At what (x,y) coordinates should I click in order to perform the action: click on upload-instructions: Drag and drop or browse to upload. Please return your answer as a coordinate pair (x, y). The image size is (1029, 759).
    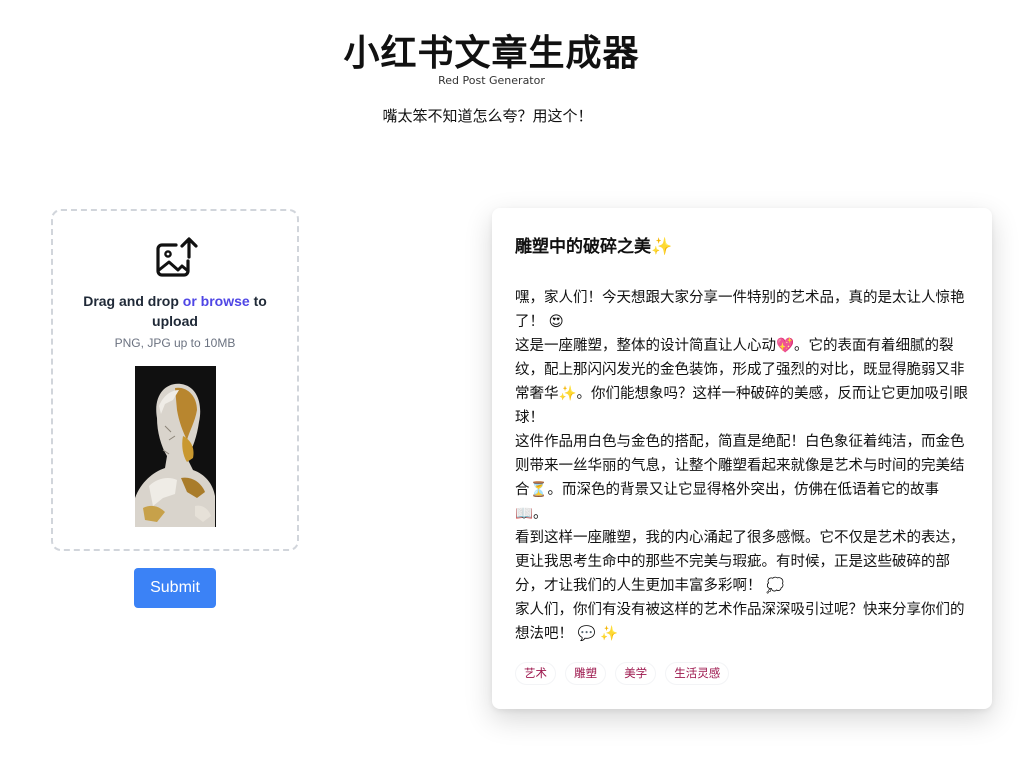
    Looking at the image, I should click on (175, 311).